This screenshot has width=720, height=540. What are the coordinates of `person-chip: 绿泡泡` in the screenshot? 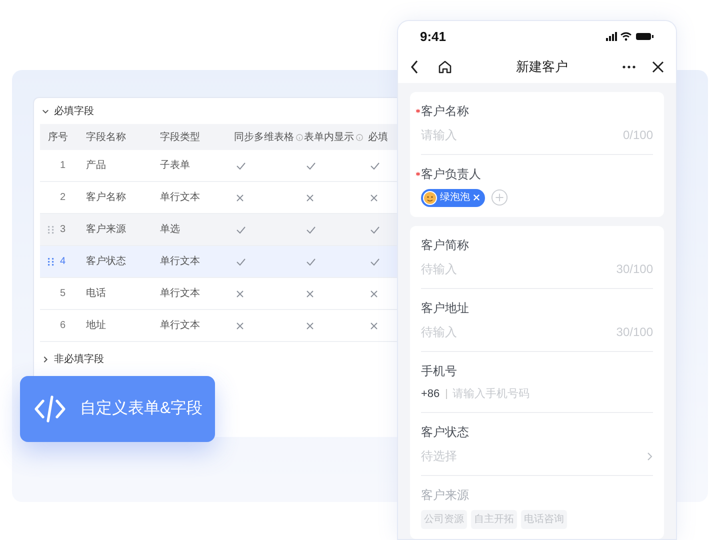 It's located at (453, 197).